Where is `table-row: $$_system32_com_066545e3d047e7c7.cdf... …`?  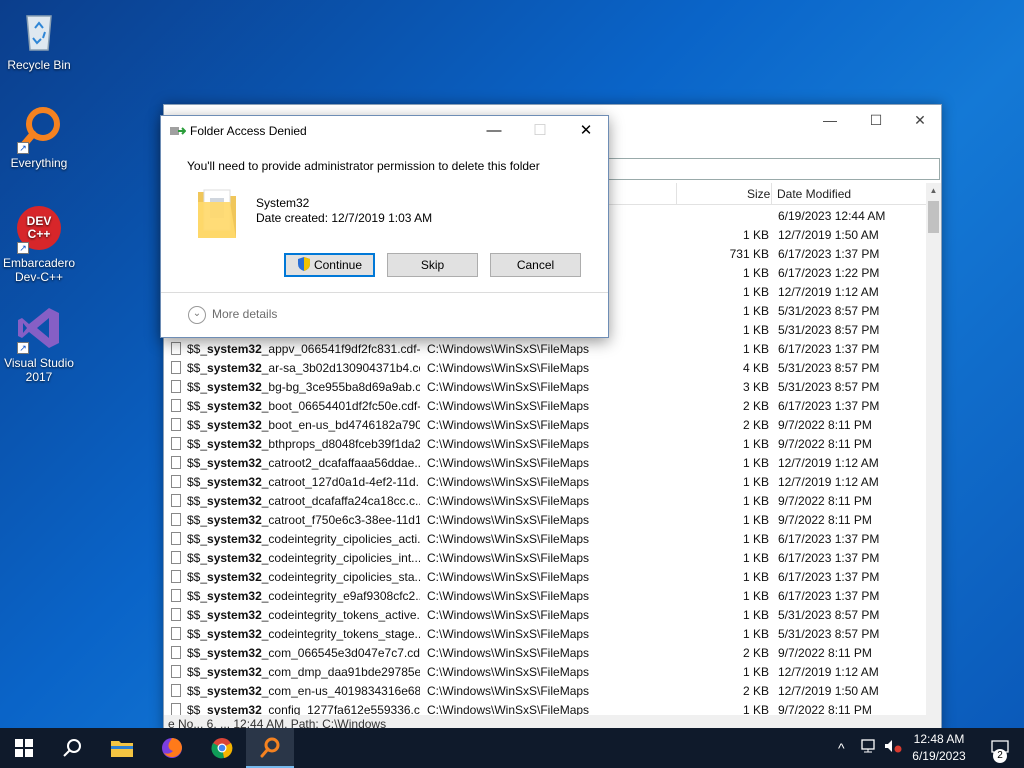 table-row: $$_system32_com_066545e3d047e7c7.cdf... … is located at coordinates (546, 652).